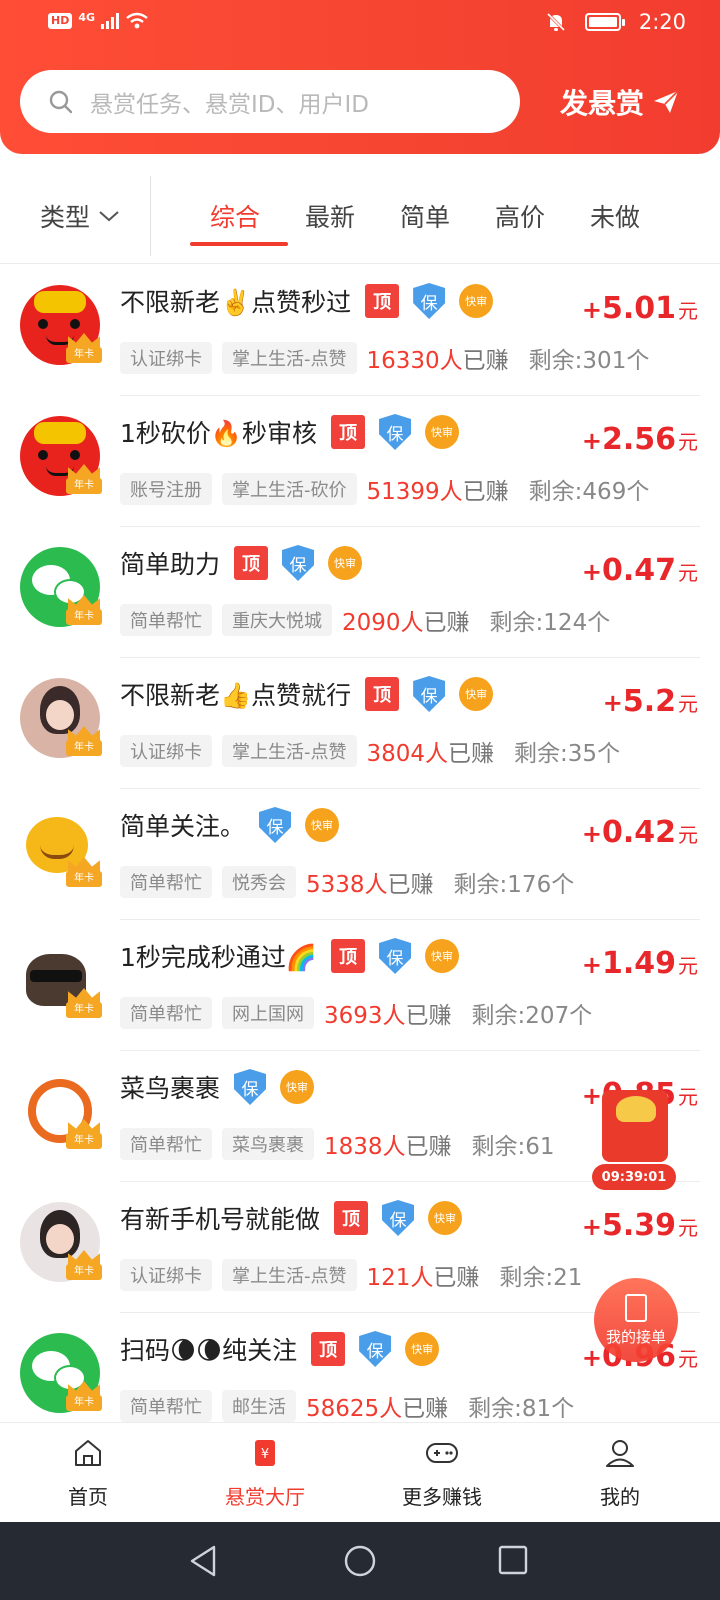 This screenshot has width=720, height=1600. Describe the element at coordinates (636, 1307) in the screenshot. I see `document-icon` at that location.